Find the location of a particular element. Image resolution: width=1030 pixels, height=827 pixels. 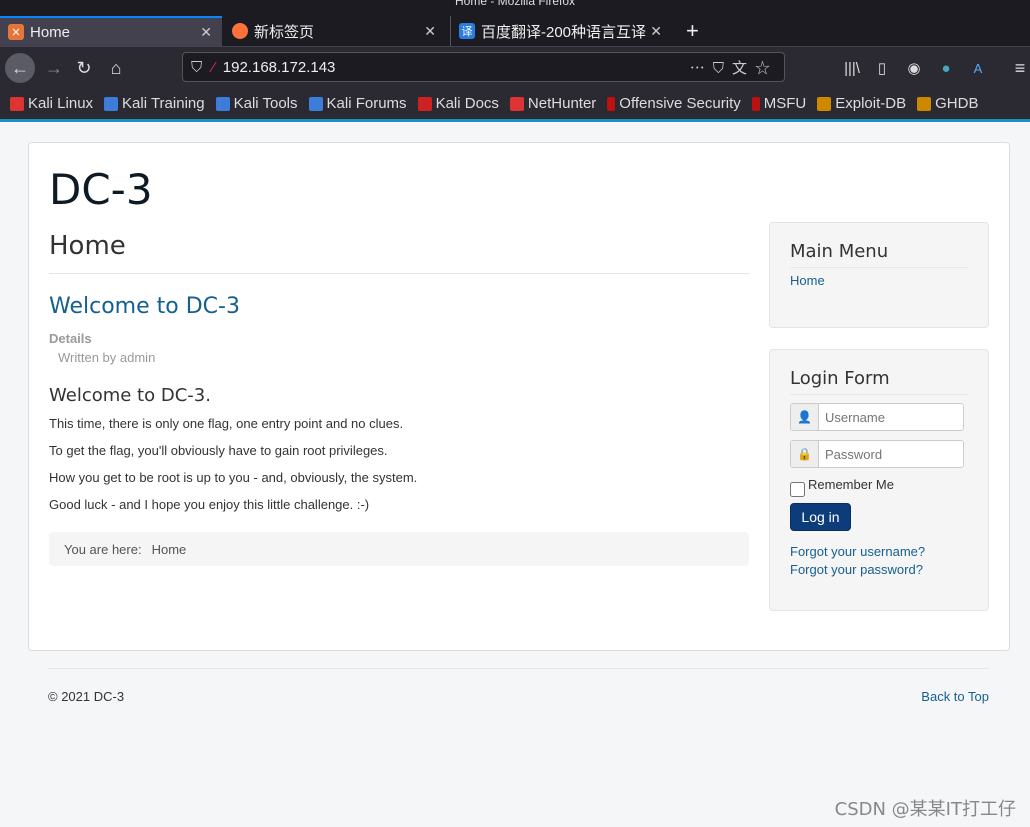

footer: © 2021 DC-3 Back to Top is located at coordinates (518, 686).